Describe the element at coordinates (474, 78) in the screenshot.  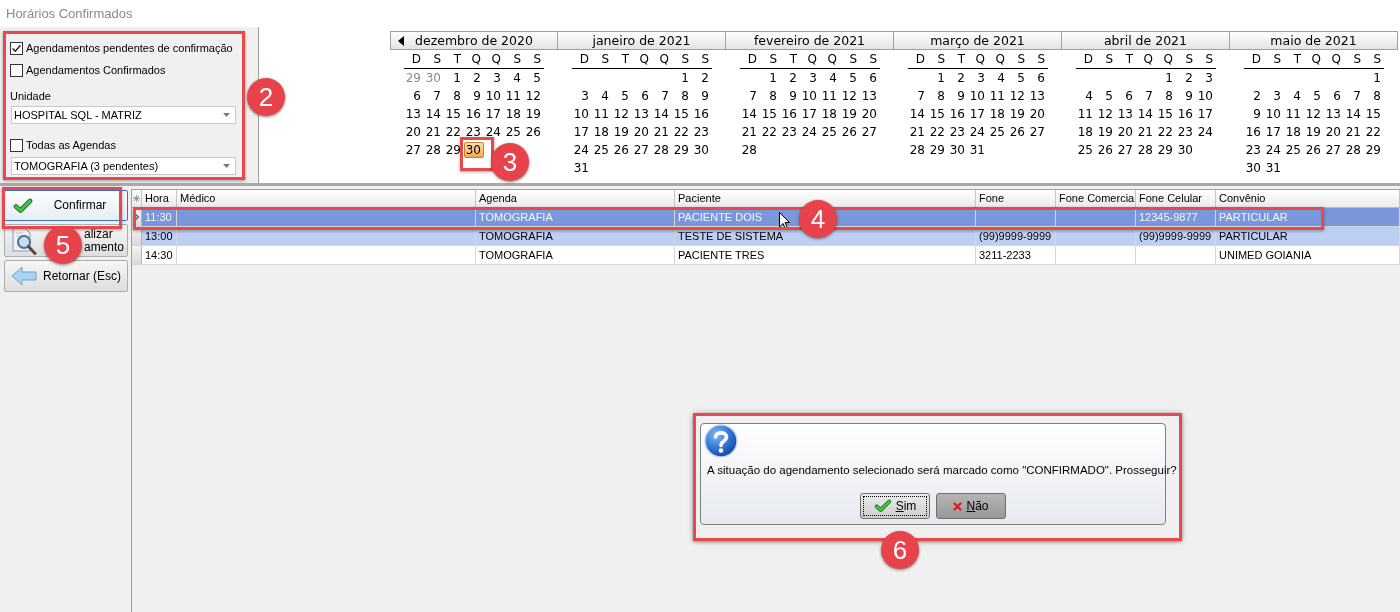
I see `calendar-day: 2` at that location.